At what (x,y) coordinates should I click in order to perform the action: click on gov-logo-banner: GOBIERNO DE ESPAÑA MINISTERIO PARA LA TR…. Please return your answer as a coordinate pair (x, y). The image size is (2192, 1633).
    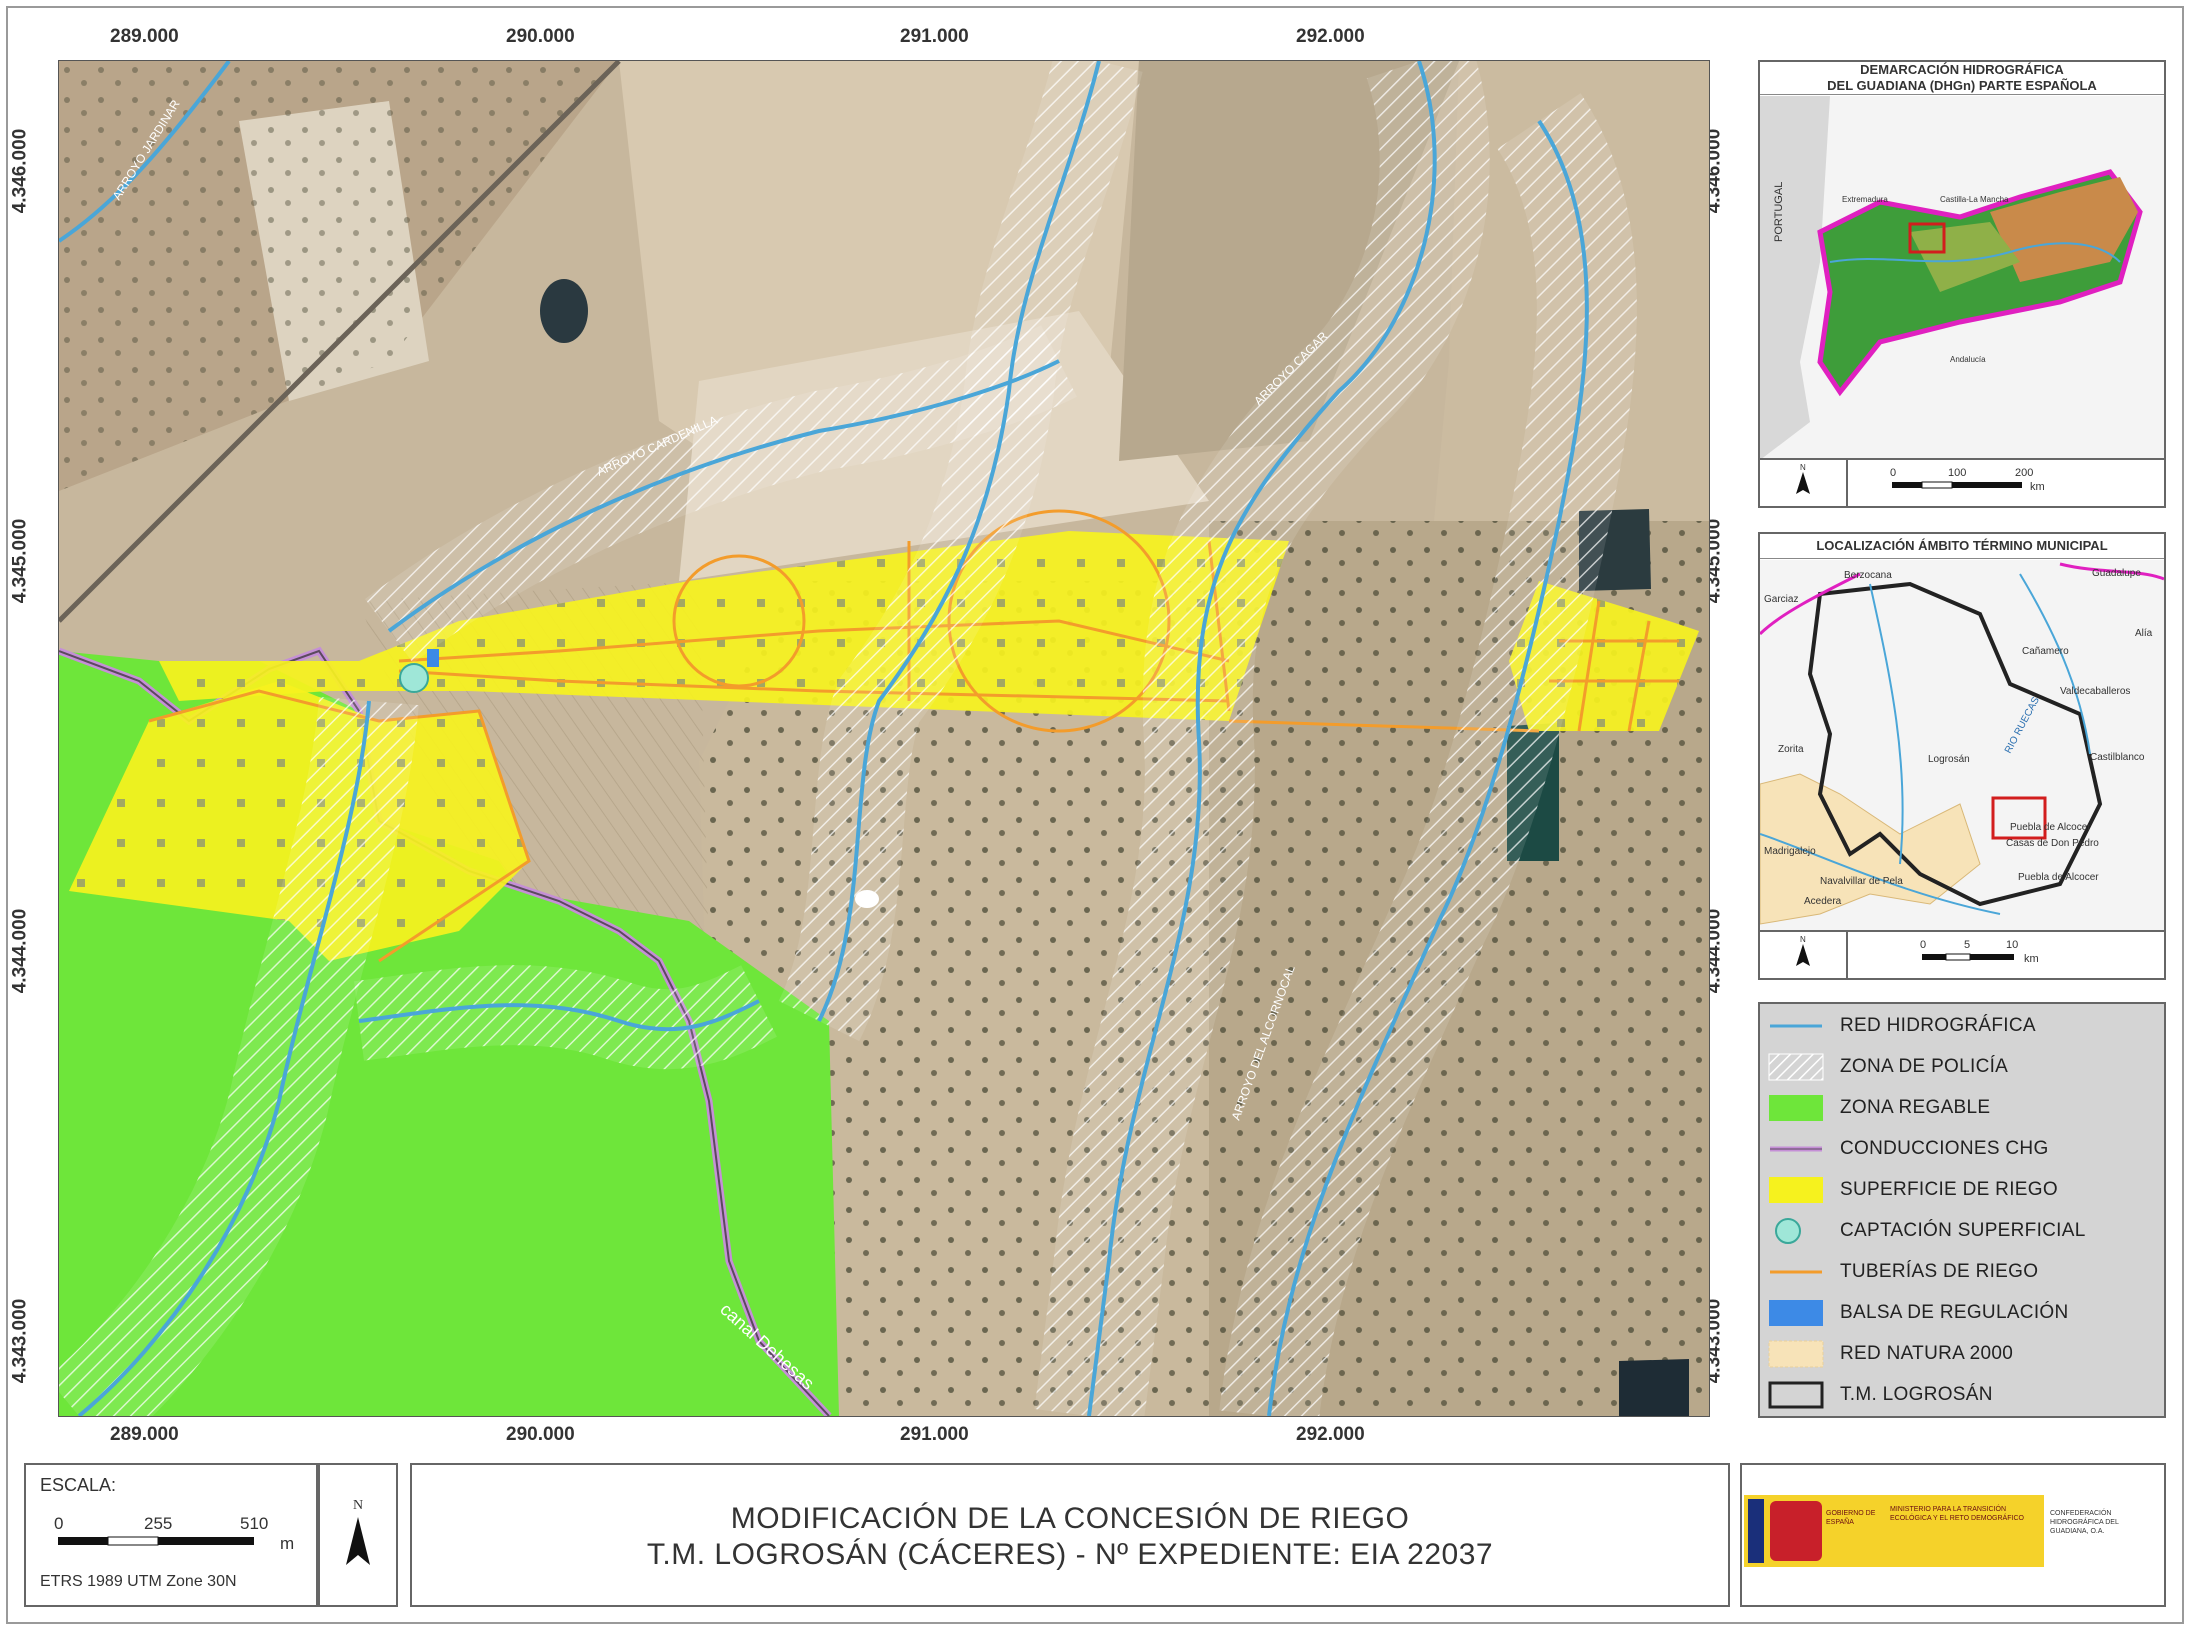
    Looking at the image, I should click on (1948, 1531).